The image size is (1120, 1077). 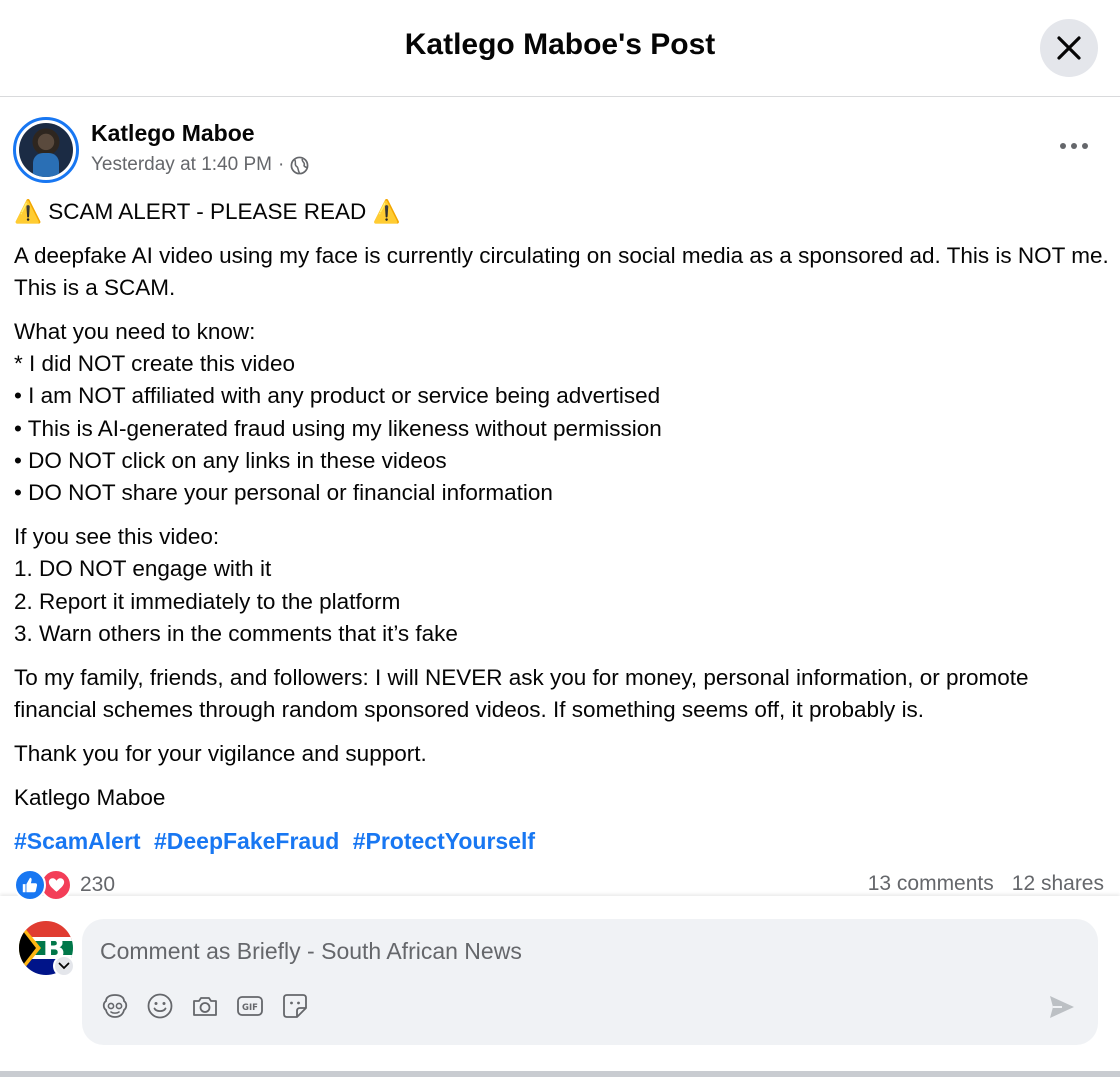 What do you see at coordinates (181, 165) in the screenshot?
I see `post-timestamp: Yesterday at 1:40 PM` at bounding box center [181, 165].